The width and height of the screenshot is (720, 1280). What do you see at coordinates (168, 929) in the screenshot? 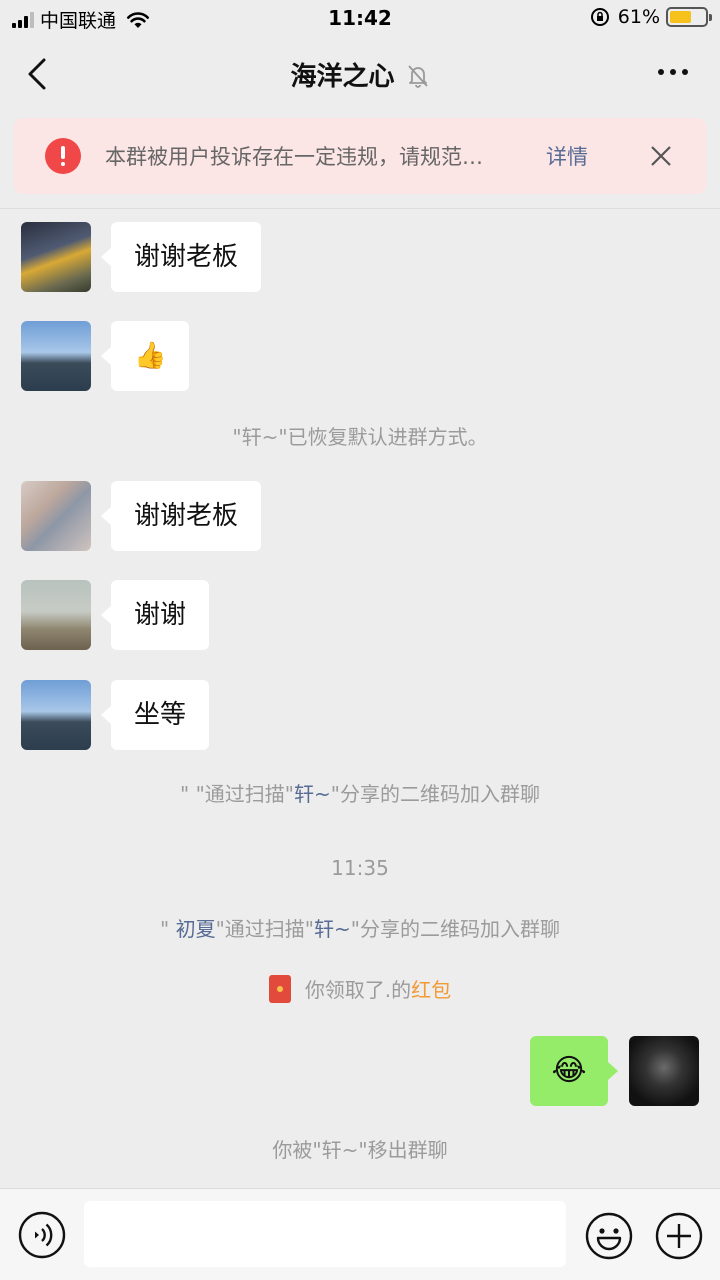
I see `system-text: "` at bounding box center [168, 929].